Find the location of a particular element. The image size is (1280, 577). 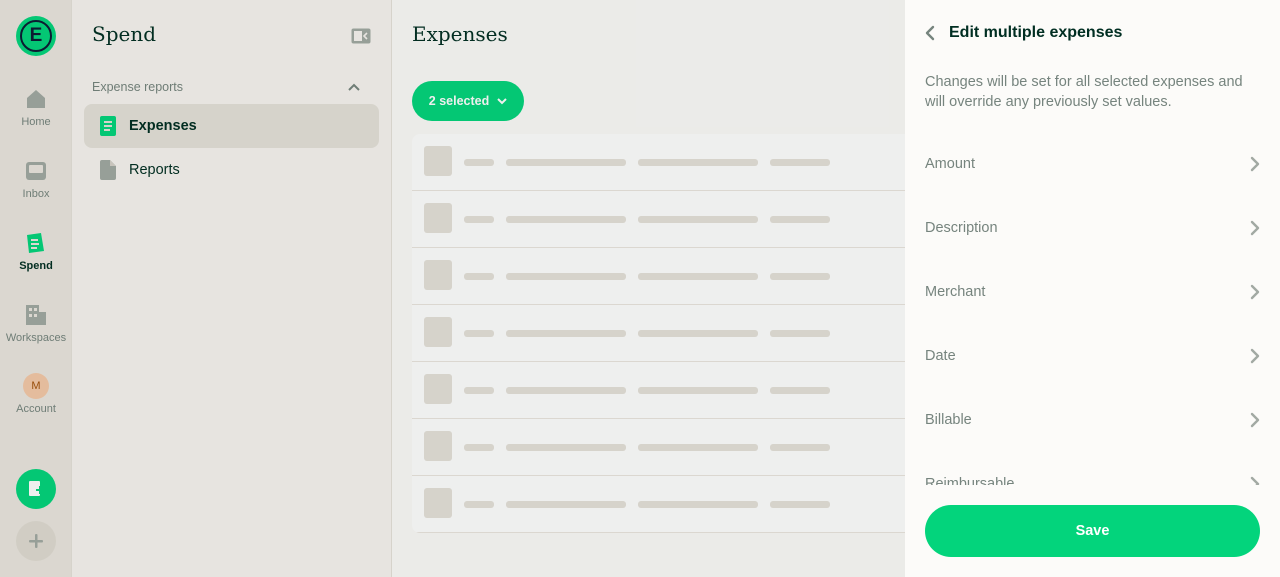

back-arrow-icon is located at coordinates (930, 33).